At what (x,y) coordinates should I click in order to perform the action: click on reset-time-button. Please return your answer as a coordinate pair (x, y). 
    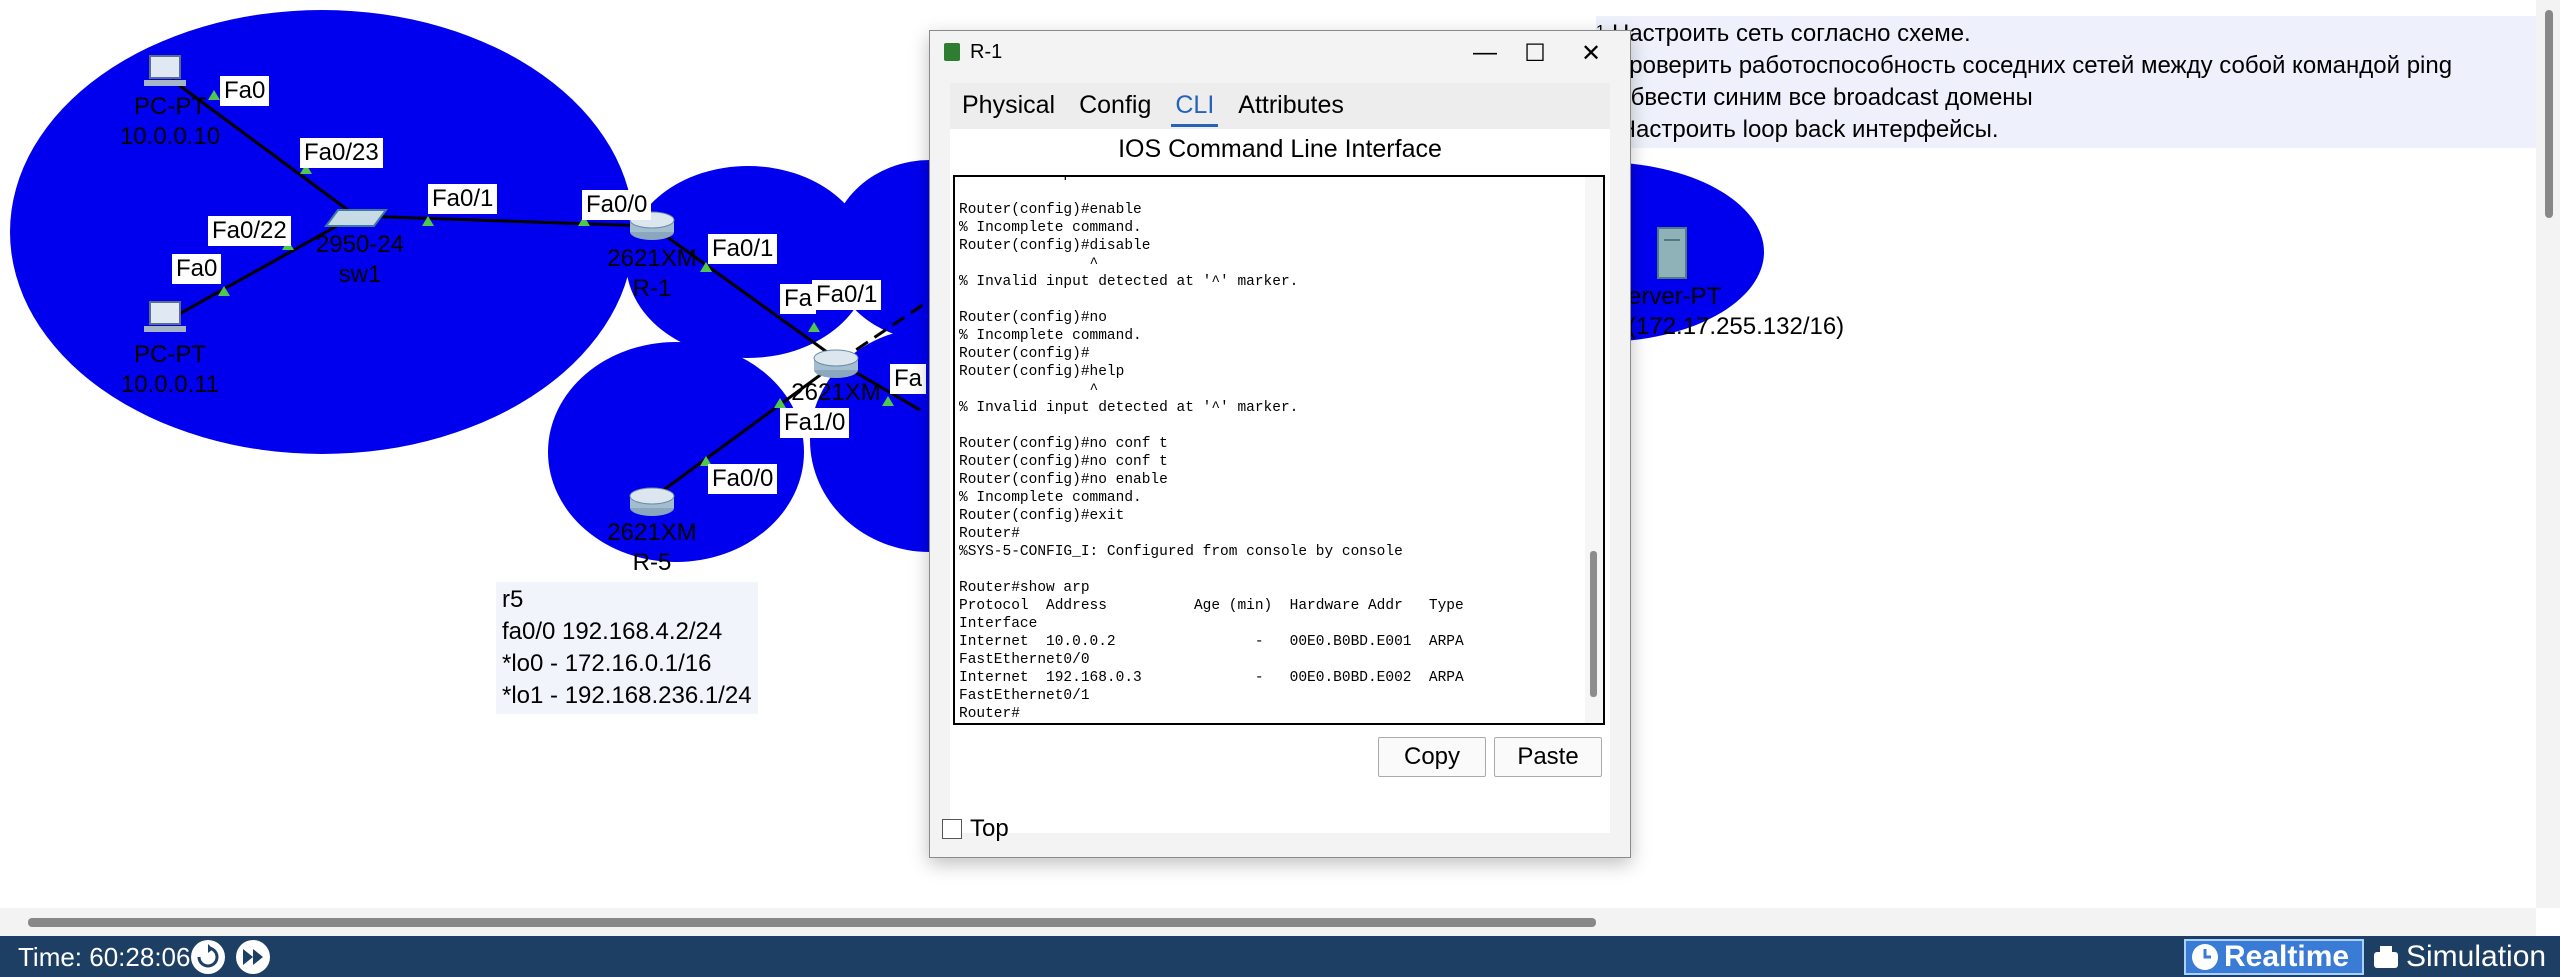
    Looking at the image, I should click on (208, 957).